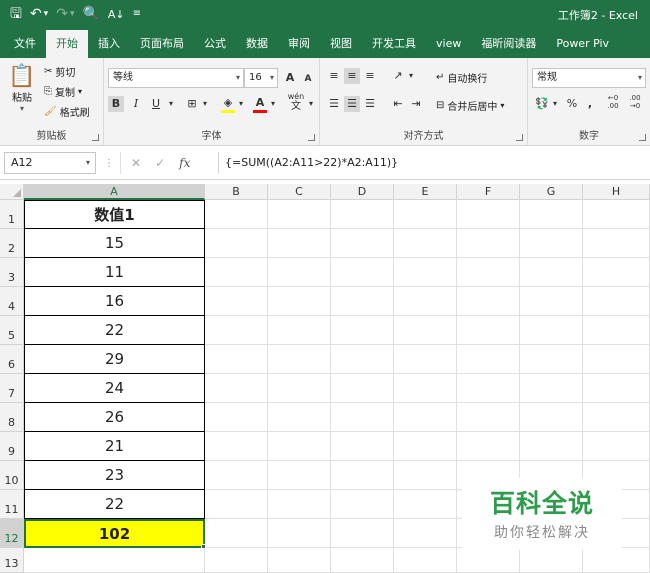 This screenshot has width=650, height=573. Describe the element at coordinates (114, 446) in the screenshot. I see `data-cell: 21` at that location.